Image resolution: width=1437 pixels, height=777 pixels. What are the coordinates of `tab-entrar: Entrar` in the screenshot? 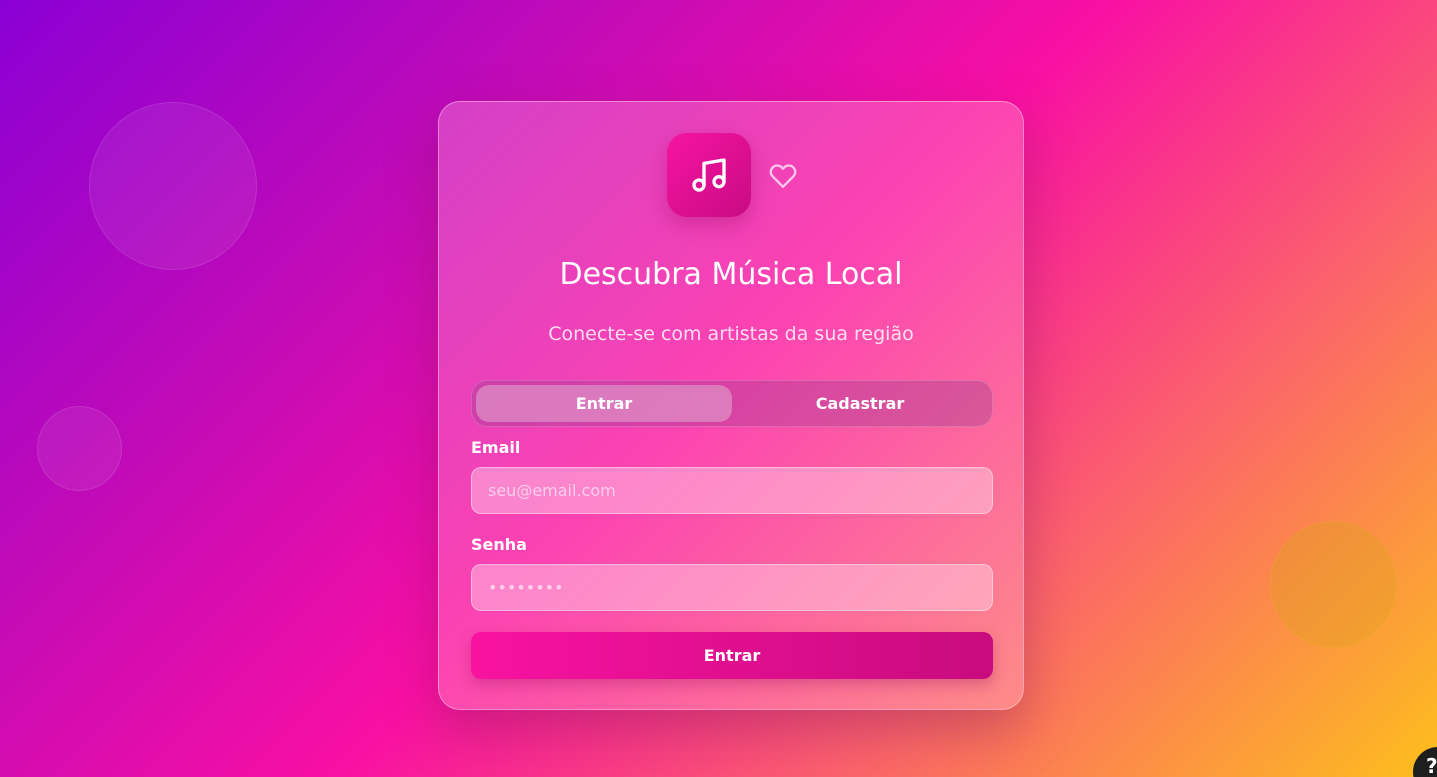 It's located at (604, 403).